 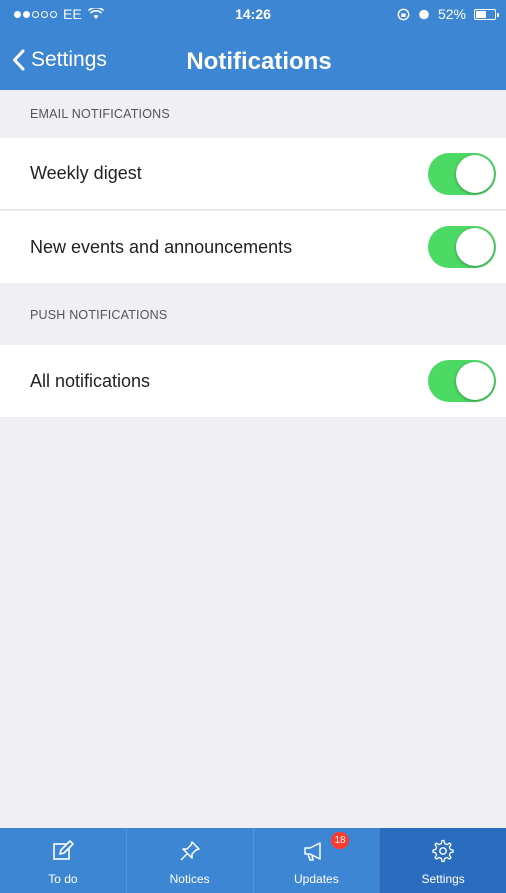 I want to click on setting-label: New events and announcements, so click(x=161, y=246).